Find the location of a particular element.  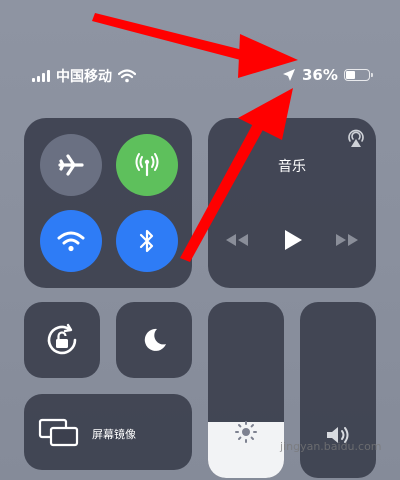

watermark: jingyan.baidu.com is located at coordinates (331, 446).